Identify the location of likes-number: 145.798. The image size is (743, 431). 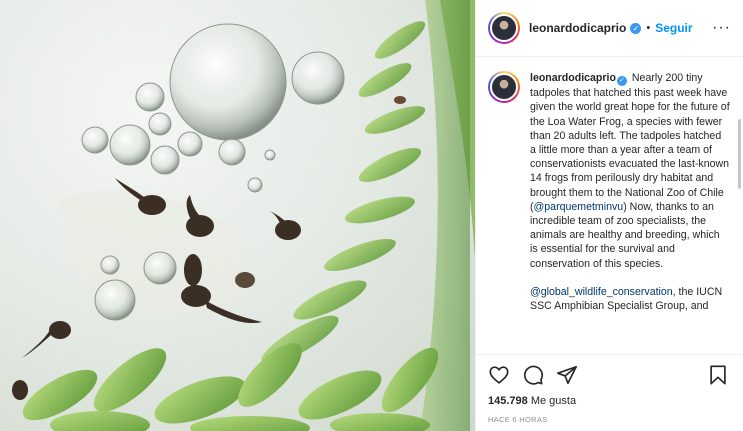
(508, 401).